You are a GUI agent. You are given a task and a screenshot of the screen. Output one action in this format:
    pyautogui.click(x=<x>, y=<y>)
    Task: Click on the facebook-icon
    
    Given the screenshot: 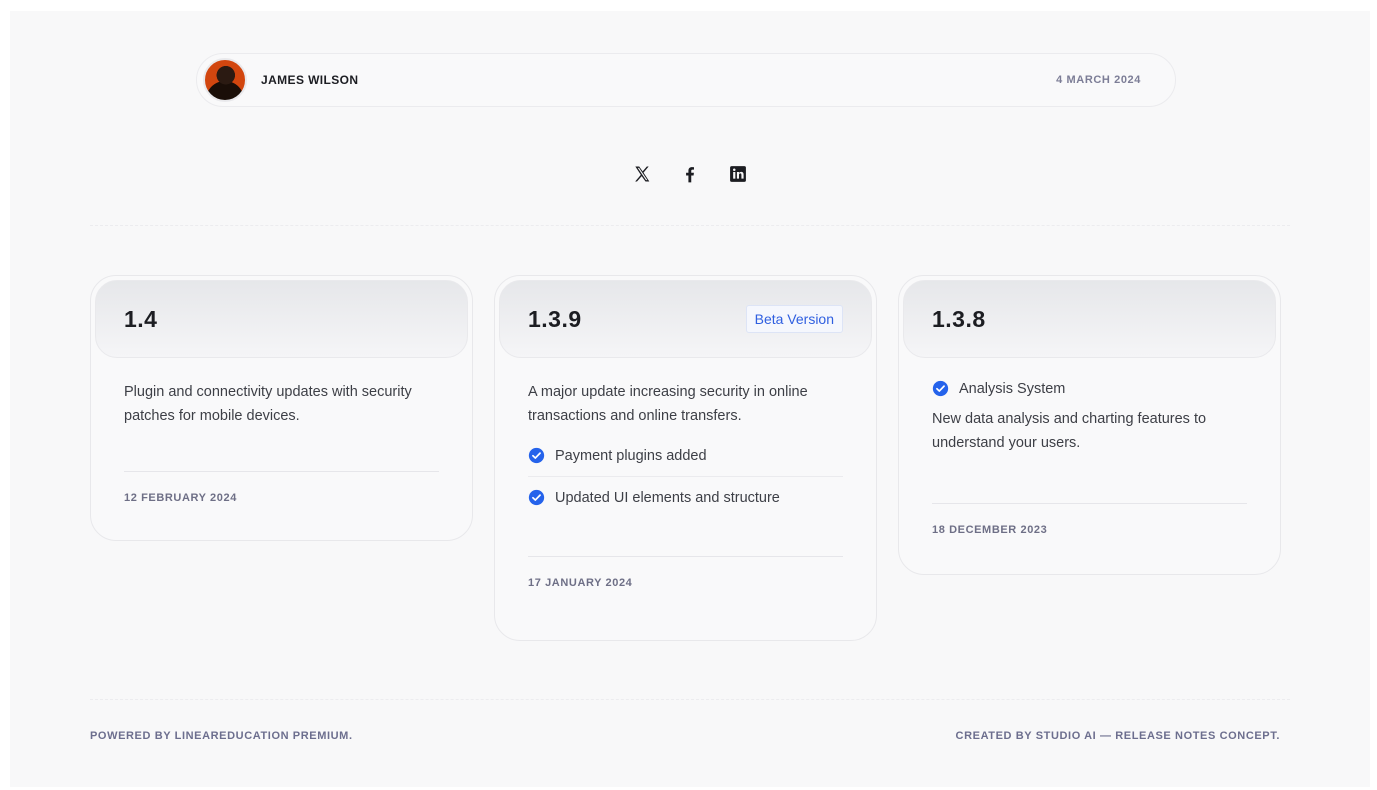 What is the action you would take?
    pyautogui.click(x=690, y=174)
    